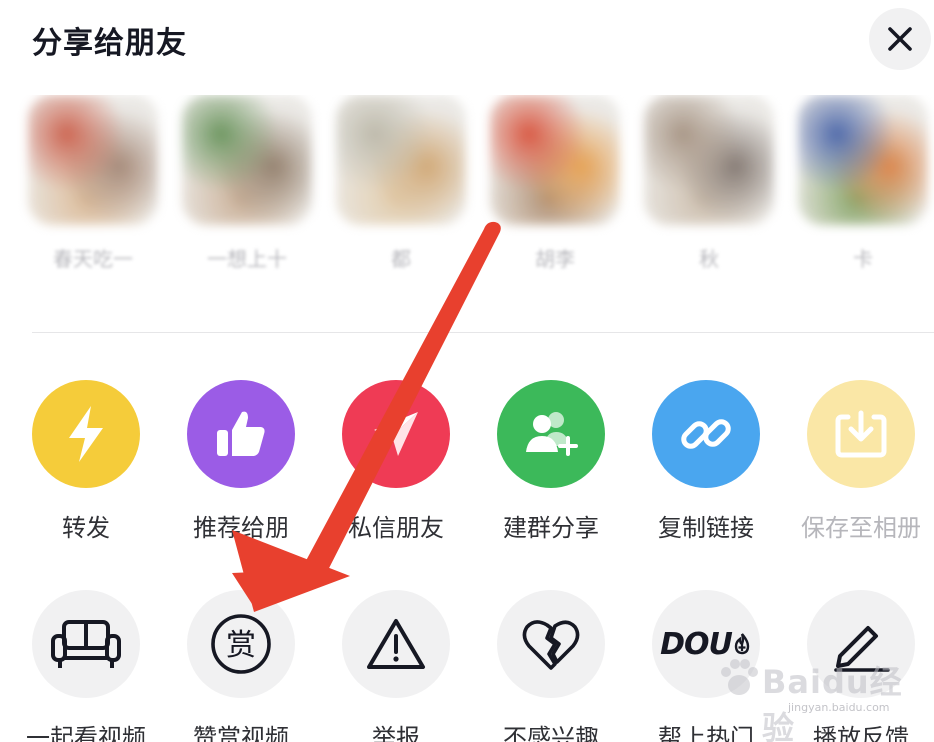  Describe the element at coordinates (551, 528) in the screenshot. I see `action-label: 建群分享` at that location.